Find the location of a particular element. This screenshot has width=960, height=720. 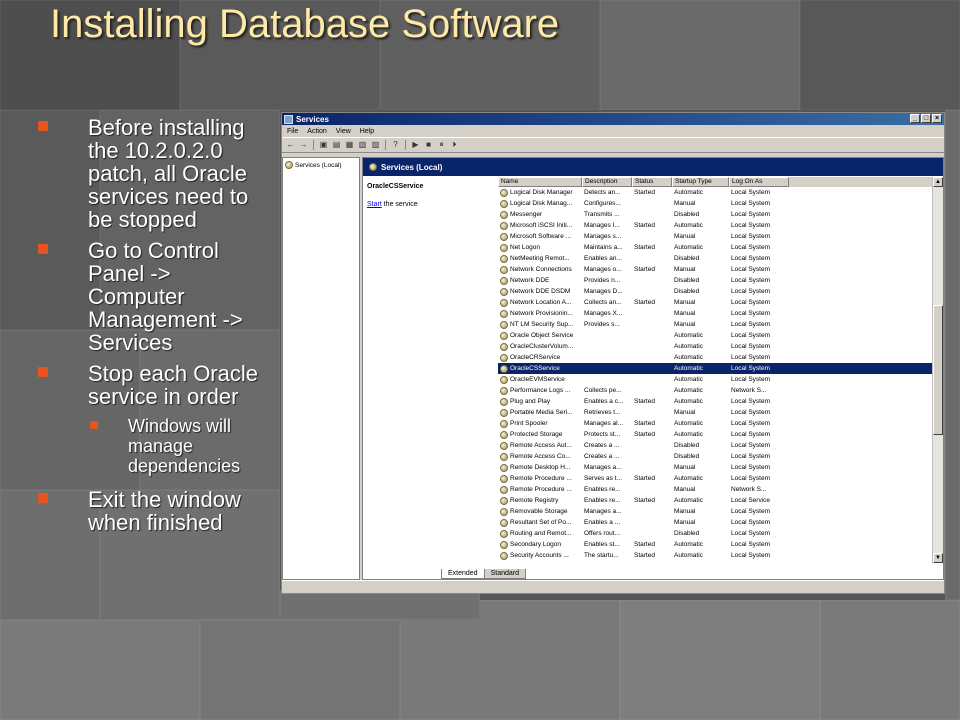

background-tile is located at coordinates (100, 670).